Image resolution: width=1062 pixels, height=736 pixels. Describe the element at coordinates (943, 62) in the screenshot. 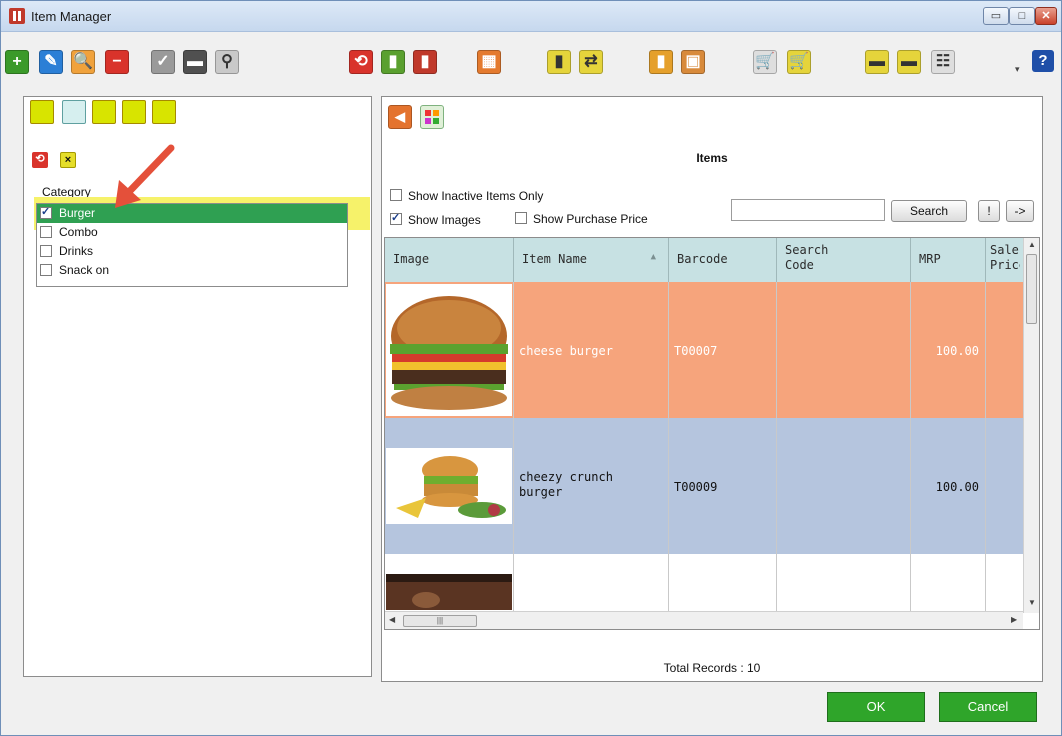

I see `checklist-icon: ☷` at that location.